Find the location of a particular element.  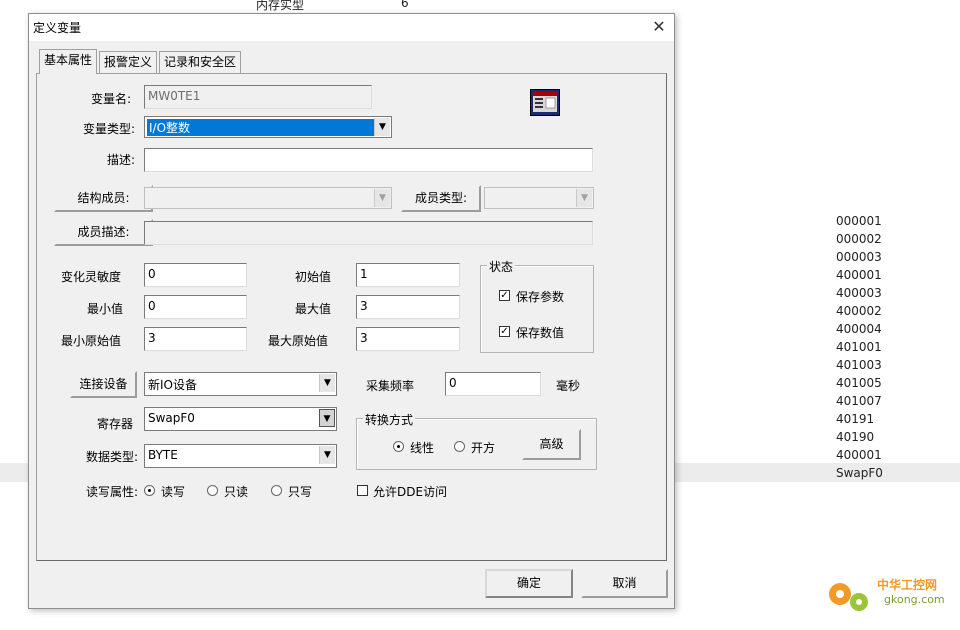

cancel-button: 取消 is located at coordinates (624, 583).